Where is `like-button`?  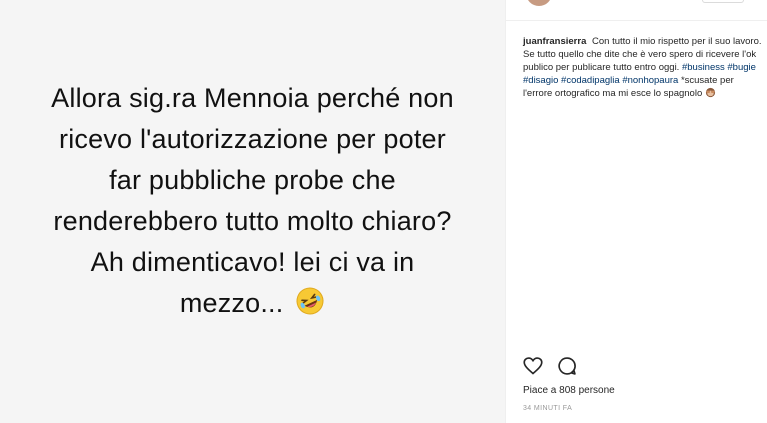
like-button is located at coordinates (533, 368).